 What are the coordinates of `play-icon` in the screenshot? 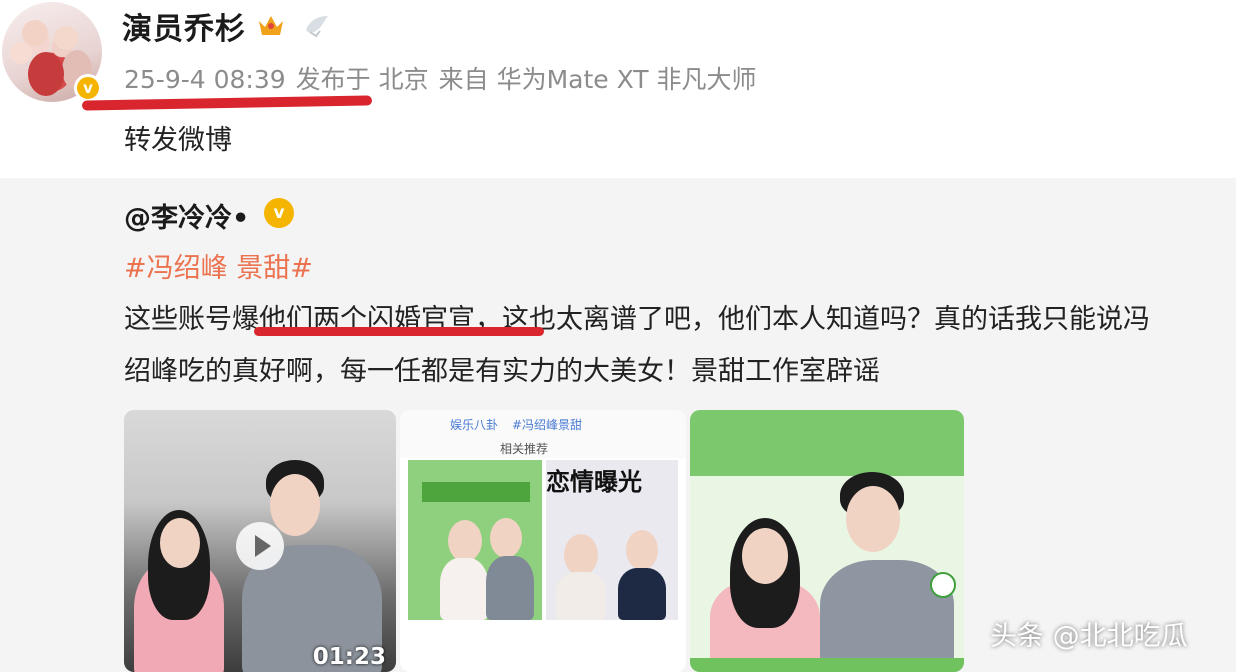 It's located at (260, 546).